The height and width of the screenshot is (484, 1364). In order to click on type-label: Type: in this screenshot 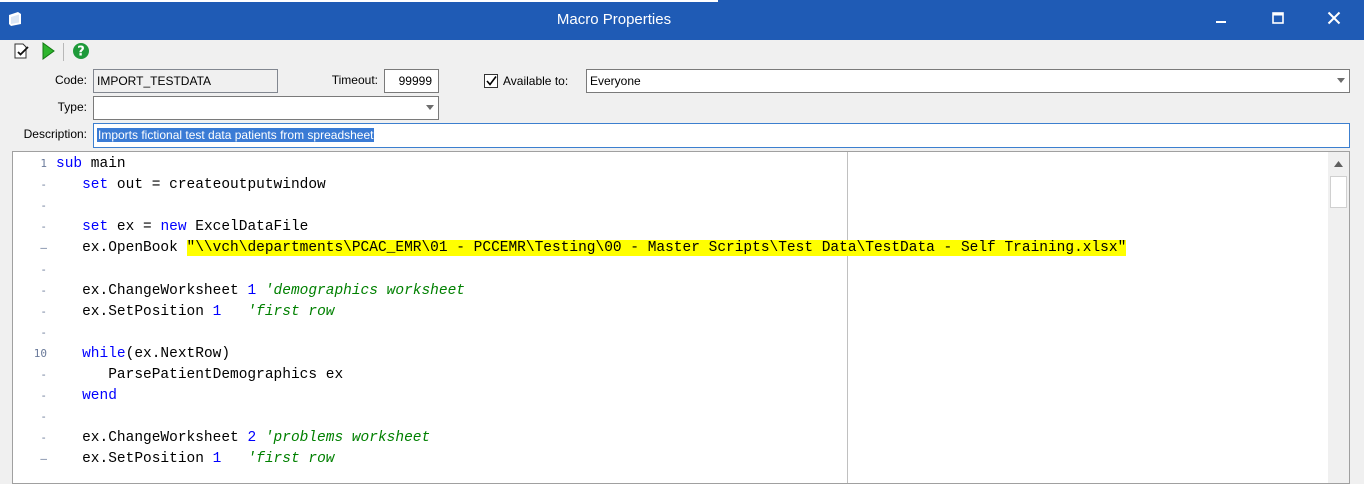, I will do `click(72, 107)`.